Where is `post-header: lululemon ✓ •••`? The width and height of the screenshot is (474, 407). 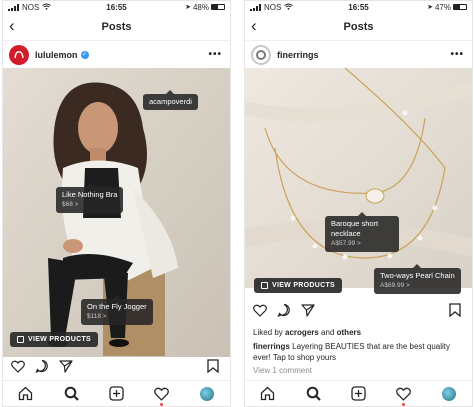 post-header: lululemon ✓ ••• is located at coordinates (116, 54).